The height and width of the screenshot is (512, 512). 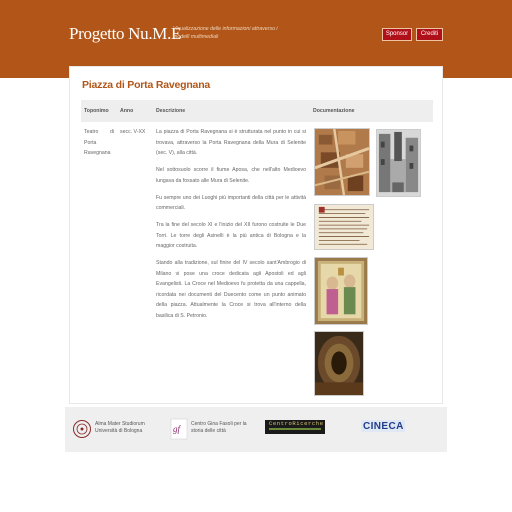 What do you see at coordinates (133, 132) in the screenshot?
I see `anno-cell: secc. V-XX` at bounding box center [133, 132].